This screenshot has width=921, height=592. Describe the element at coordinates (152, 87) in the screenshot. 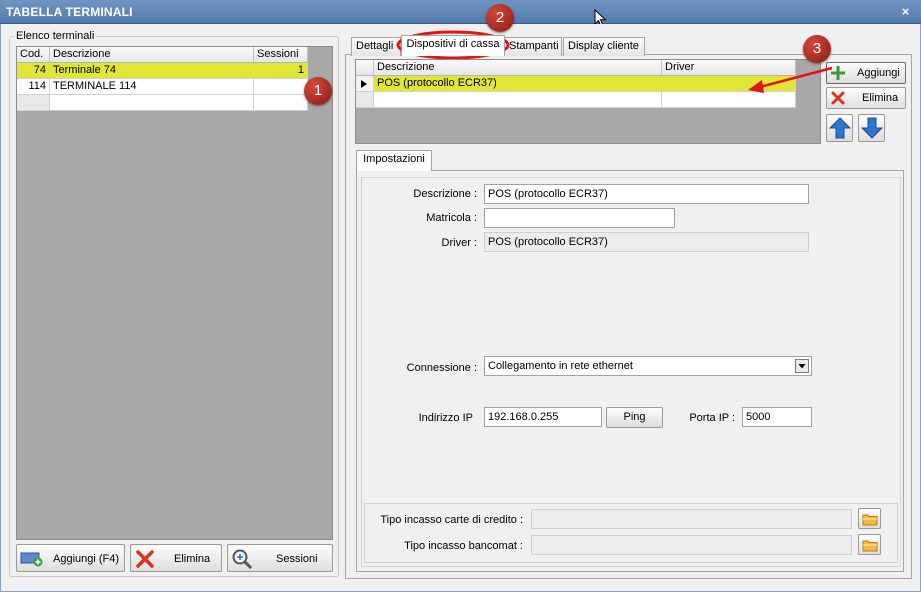

I see `cell-descrizione: TERMINALE 114` at that location.